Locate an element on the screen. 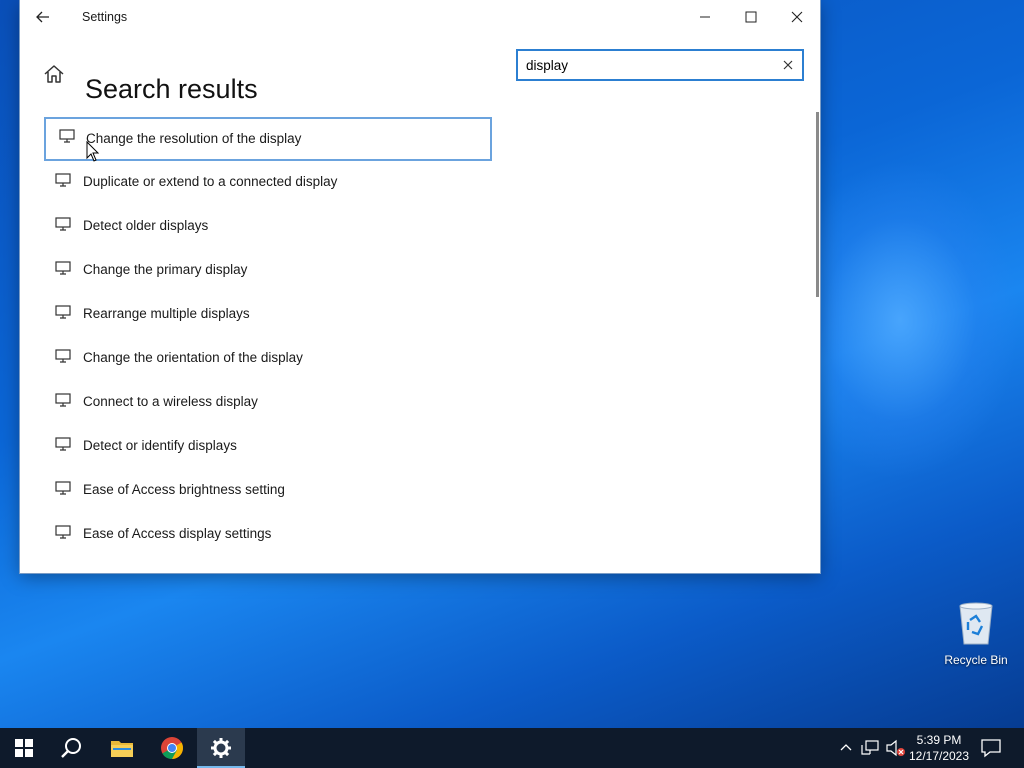  minimize-button is located at coordinates (705, 17).